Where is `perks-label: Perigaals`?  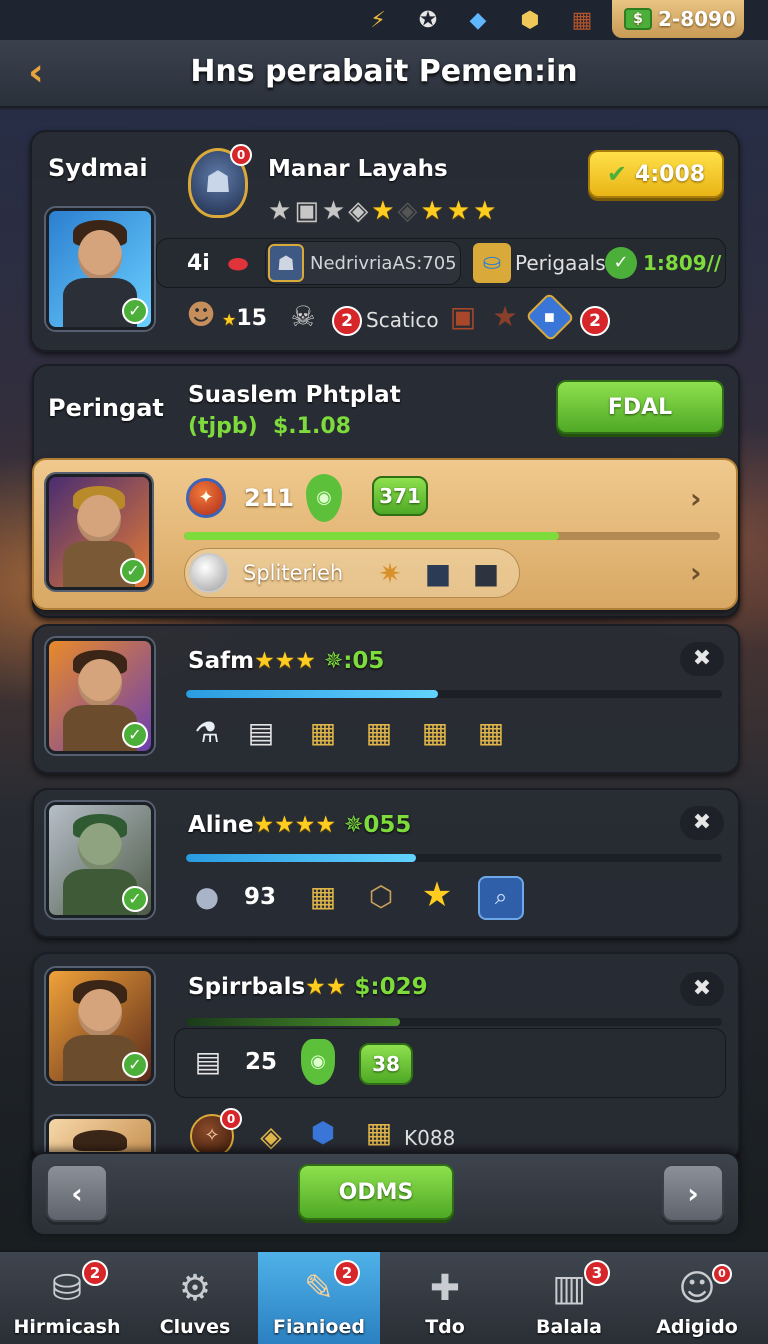
perks-label: Perigaals is located at coordinates (560, 263).